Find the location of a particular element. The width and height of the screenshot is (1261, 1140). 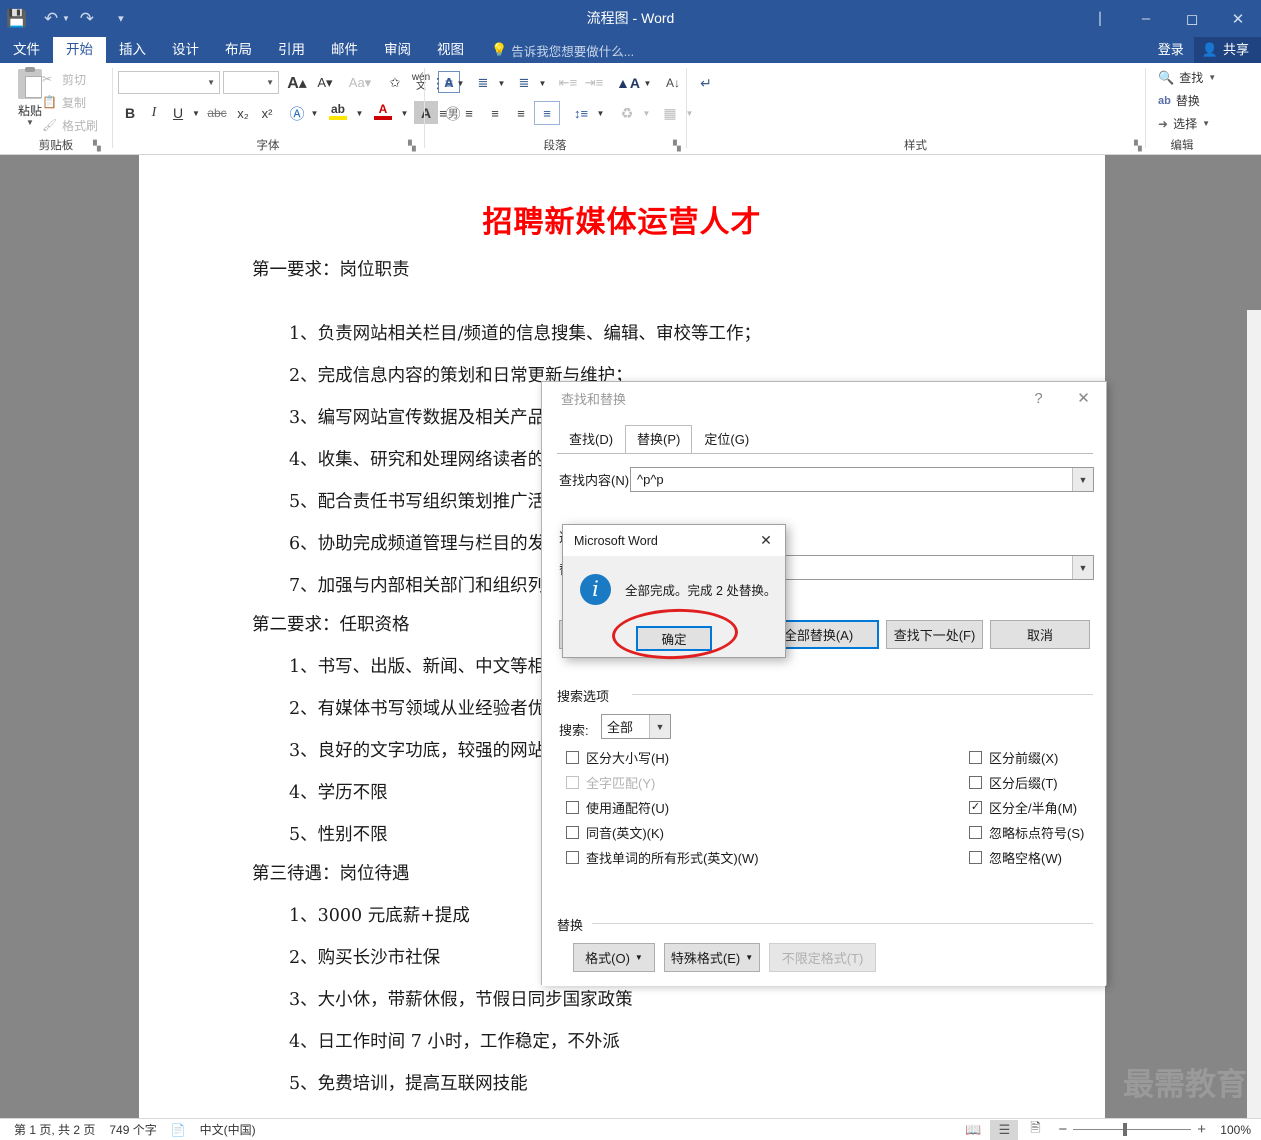

checkbox-match-case: 区分大小写(H) is located at coordinates (617, 757).